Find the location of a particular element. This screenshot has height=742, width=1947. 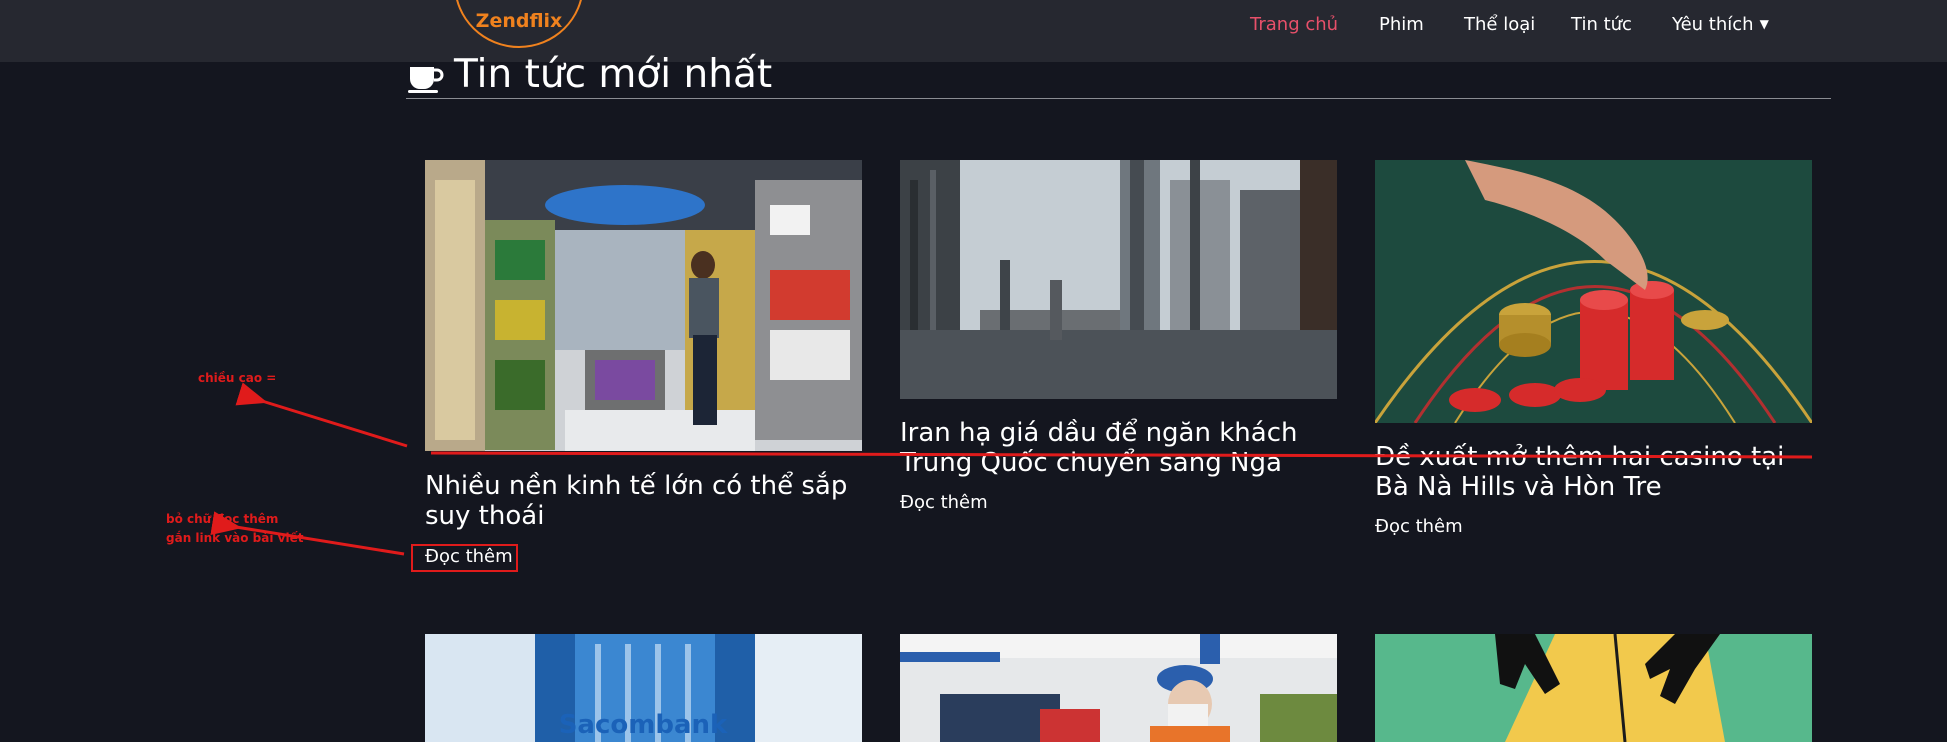

nav-item-movies: Phim is located at coordinates (1401, 24).